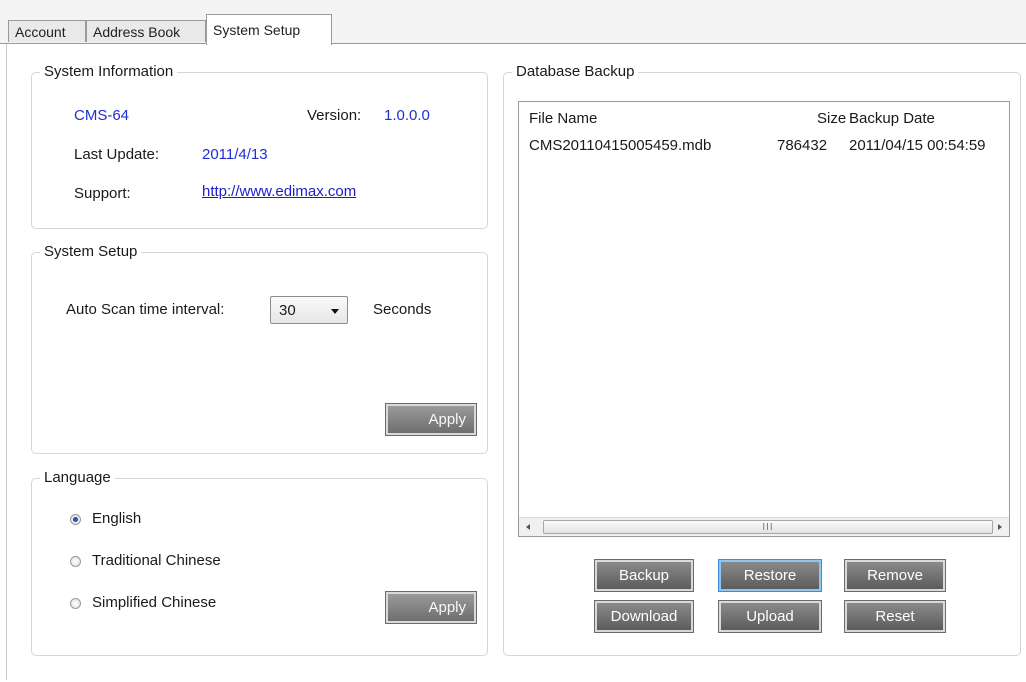 This screenshot has height=682, width=1026. What do you see at coordinates (770, 575) in the screenshot?
I see `restore-button: Restore` at bounding box center [770, 575].